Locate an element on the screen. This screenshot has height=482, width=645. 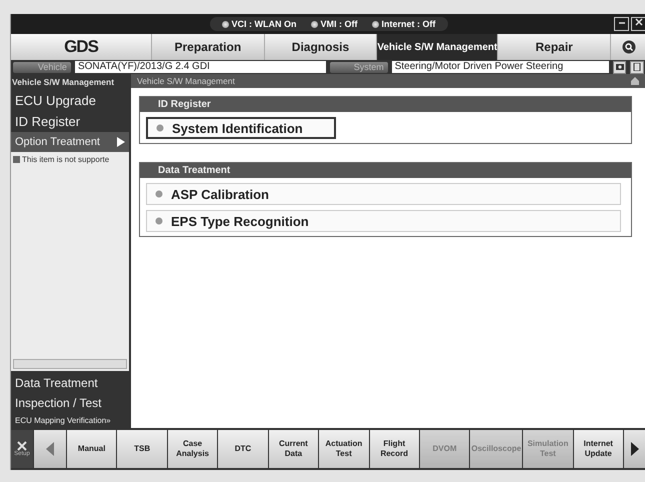
group-title: Data Treatment is located at coordinates (385, 170).